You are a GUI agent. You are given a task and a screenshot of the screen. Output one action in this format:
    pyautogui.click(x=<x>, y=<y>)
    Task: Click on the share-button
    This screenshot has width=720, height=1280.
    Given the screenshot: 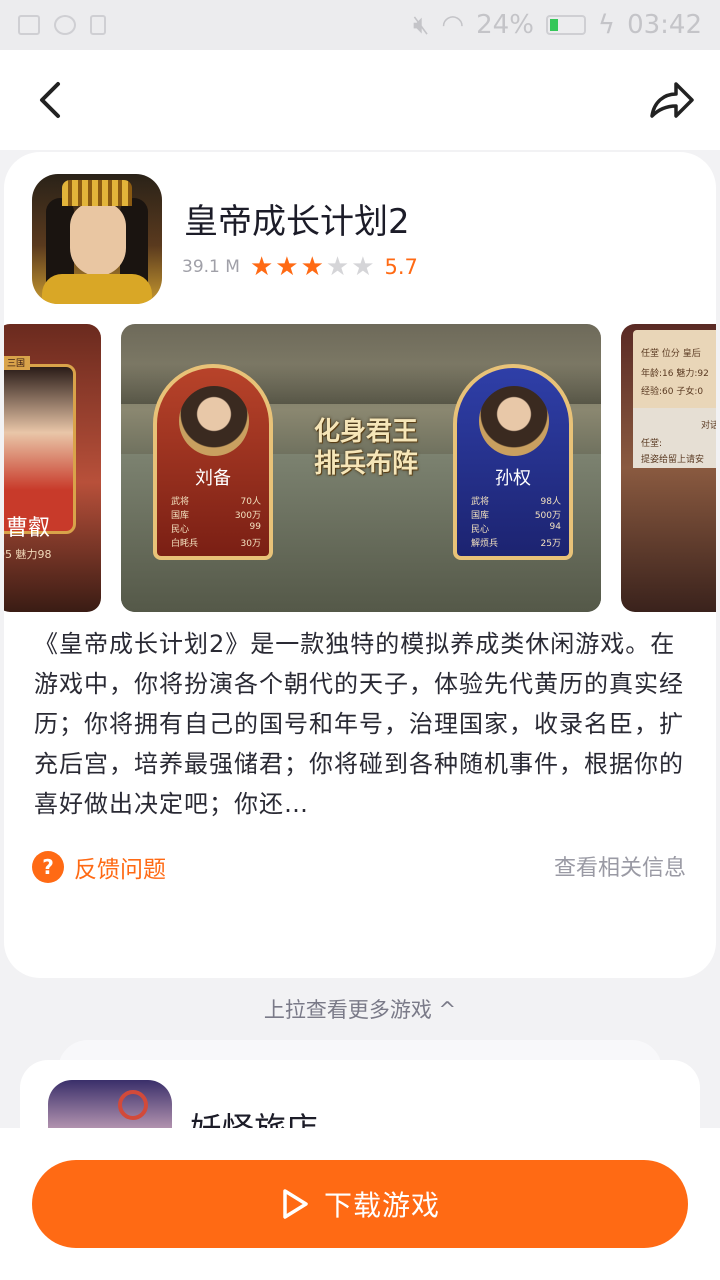 What is the action you would take?
    pyautogui.click(x=671, y=100)
    